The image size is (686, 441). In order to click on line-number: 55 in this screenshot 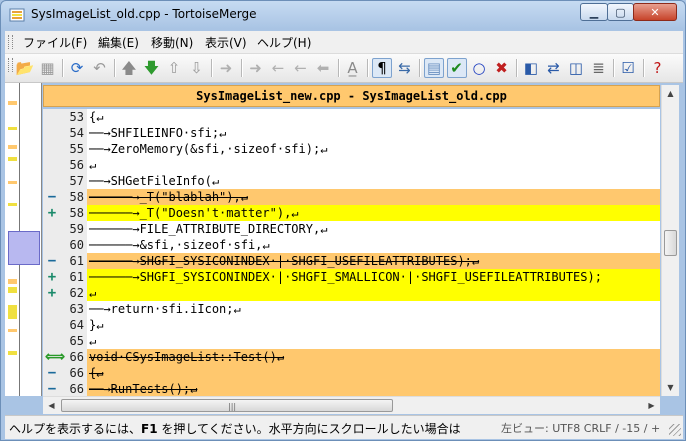, I will do `click(76, 149)`.